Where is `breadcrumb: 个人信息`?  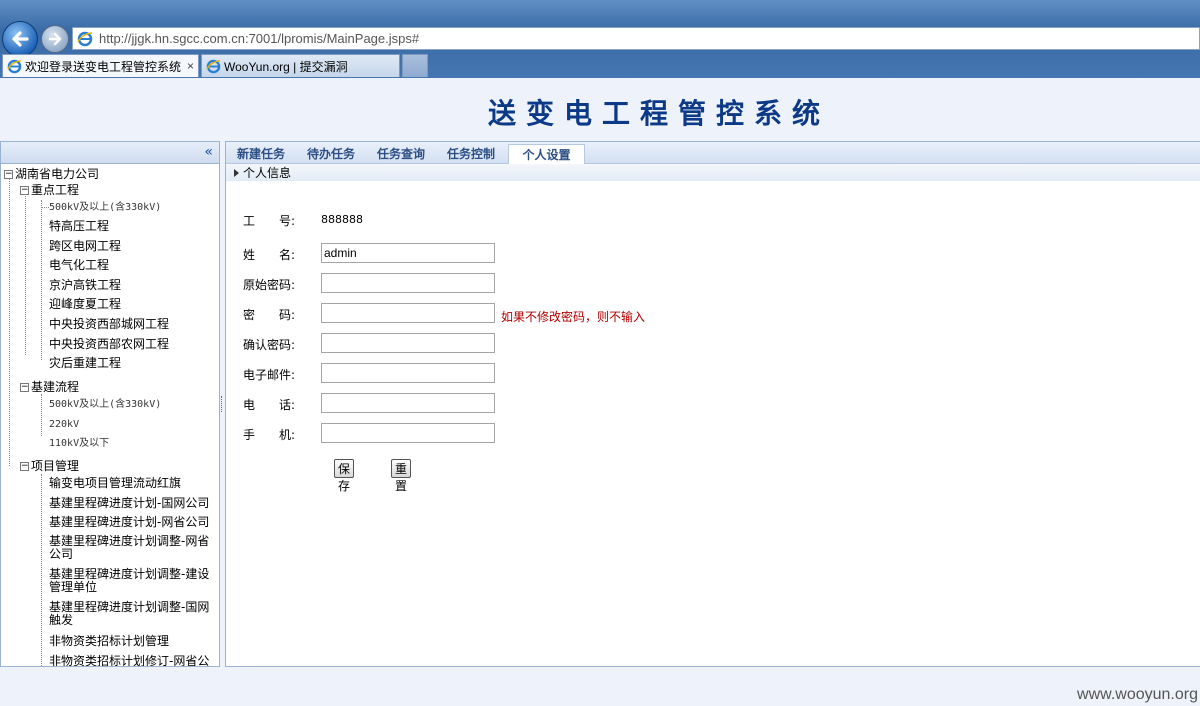 breadcrumb: 个人信息 is located at coordinates (713, 172).